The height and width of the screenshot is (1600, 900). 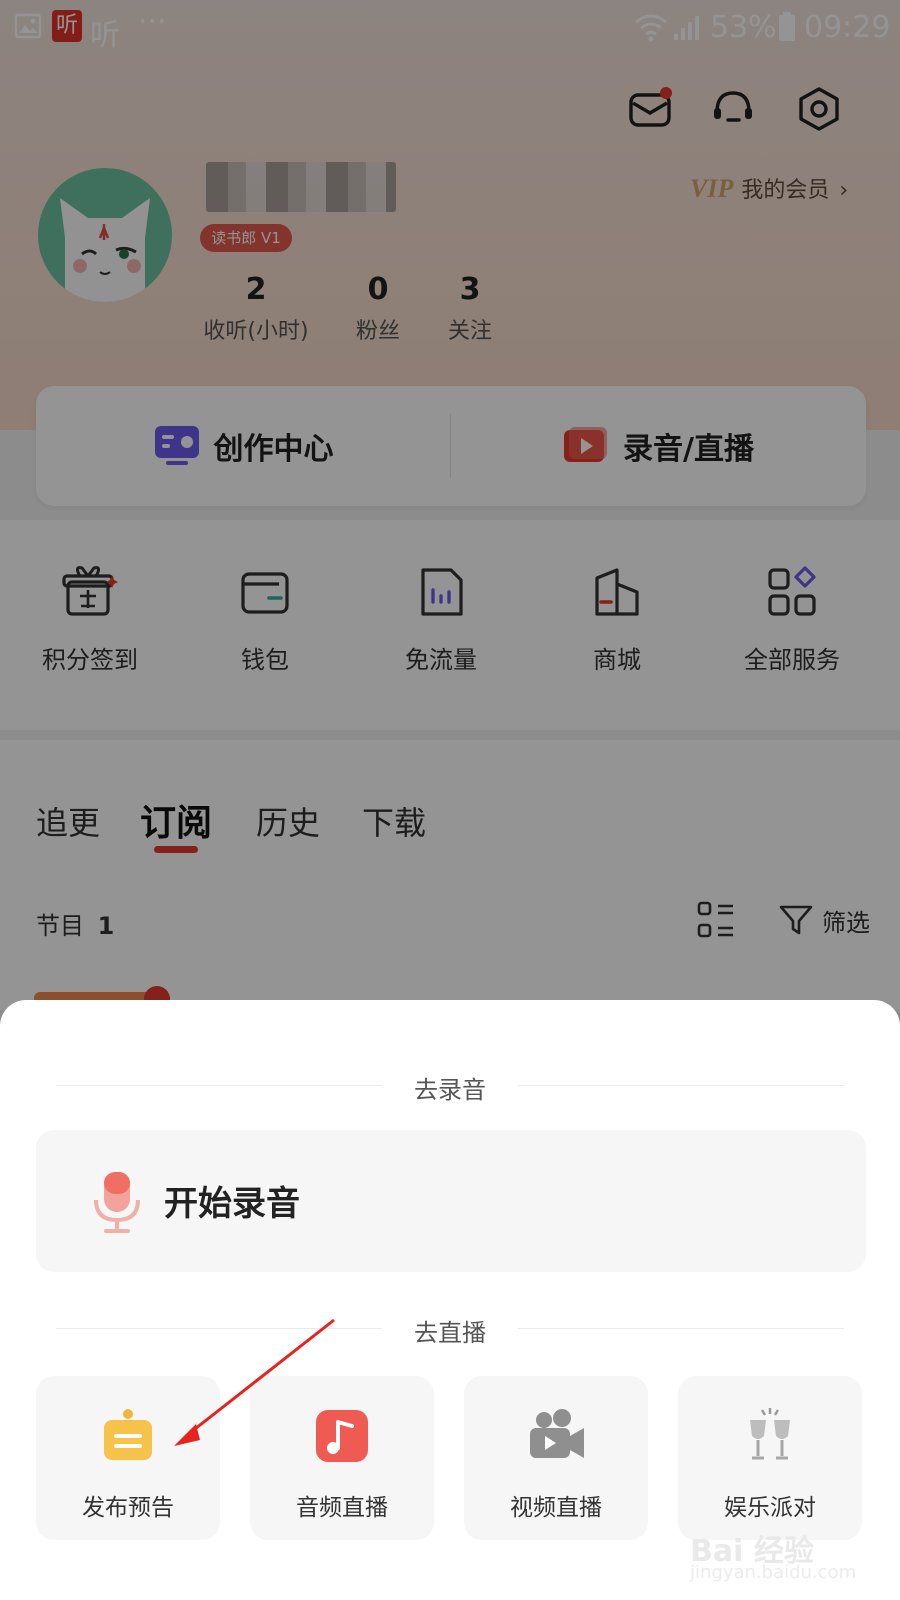 I want to click on video-camera-icon, so click(x=557, y=1433).